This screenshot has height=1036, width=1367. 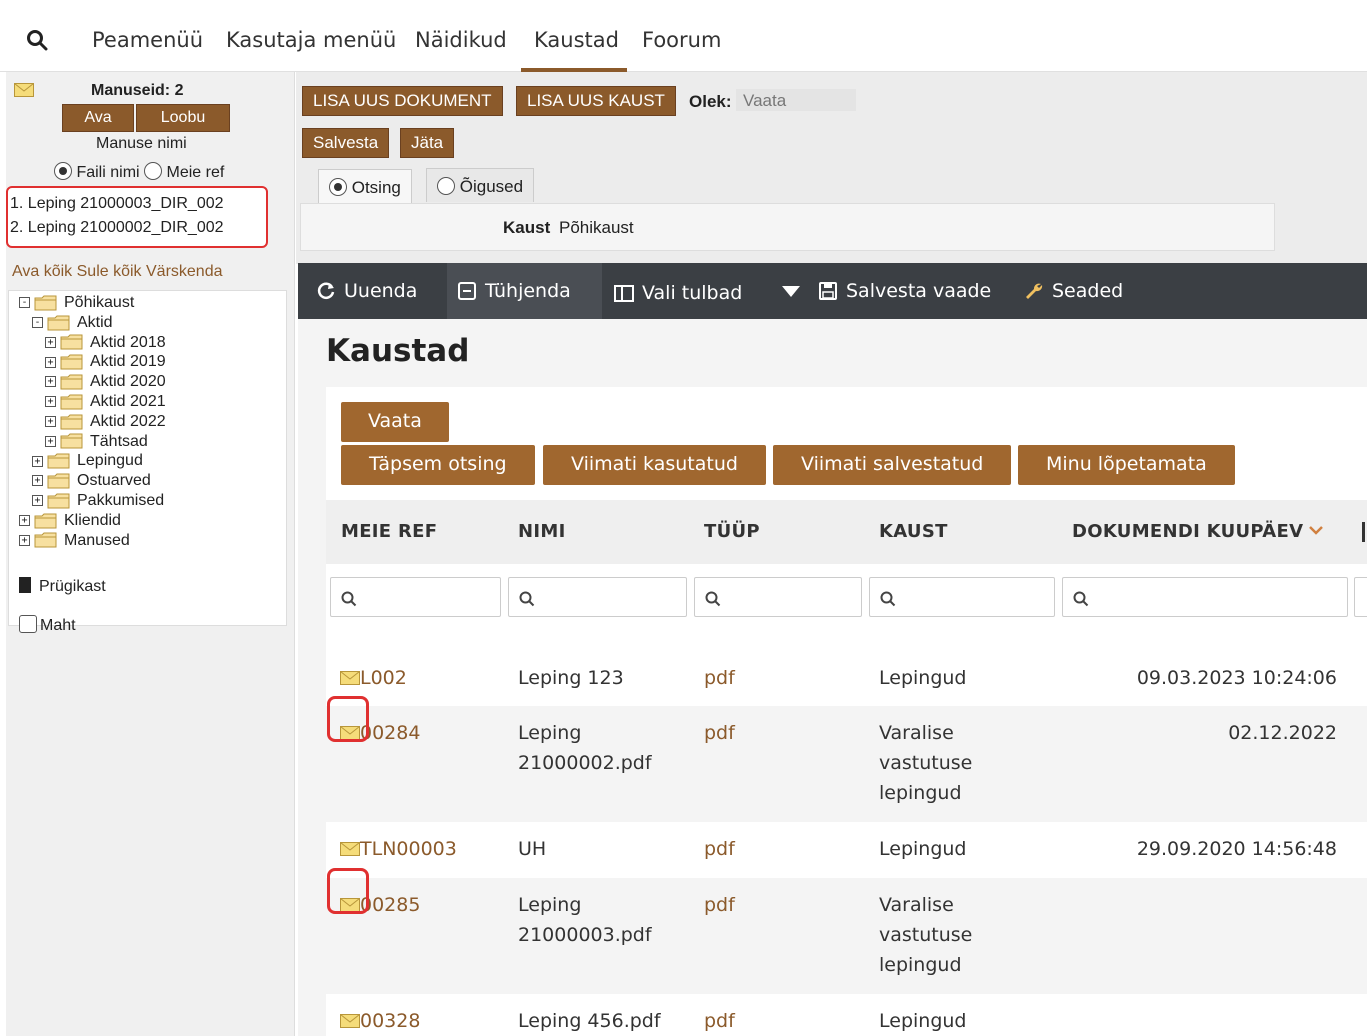 I want to click on row-name: Leping 21000003.pdf, so click(x=585, y=920).